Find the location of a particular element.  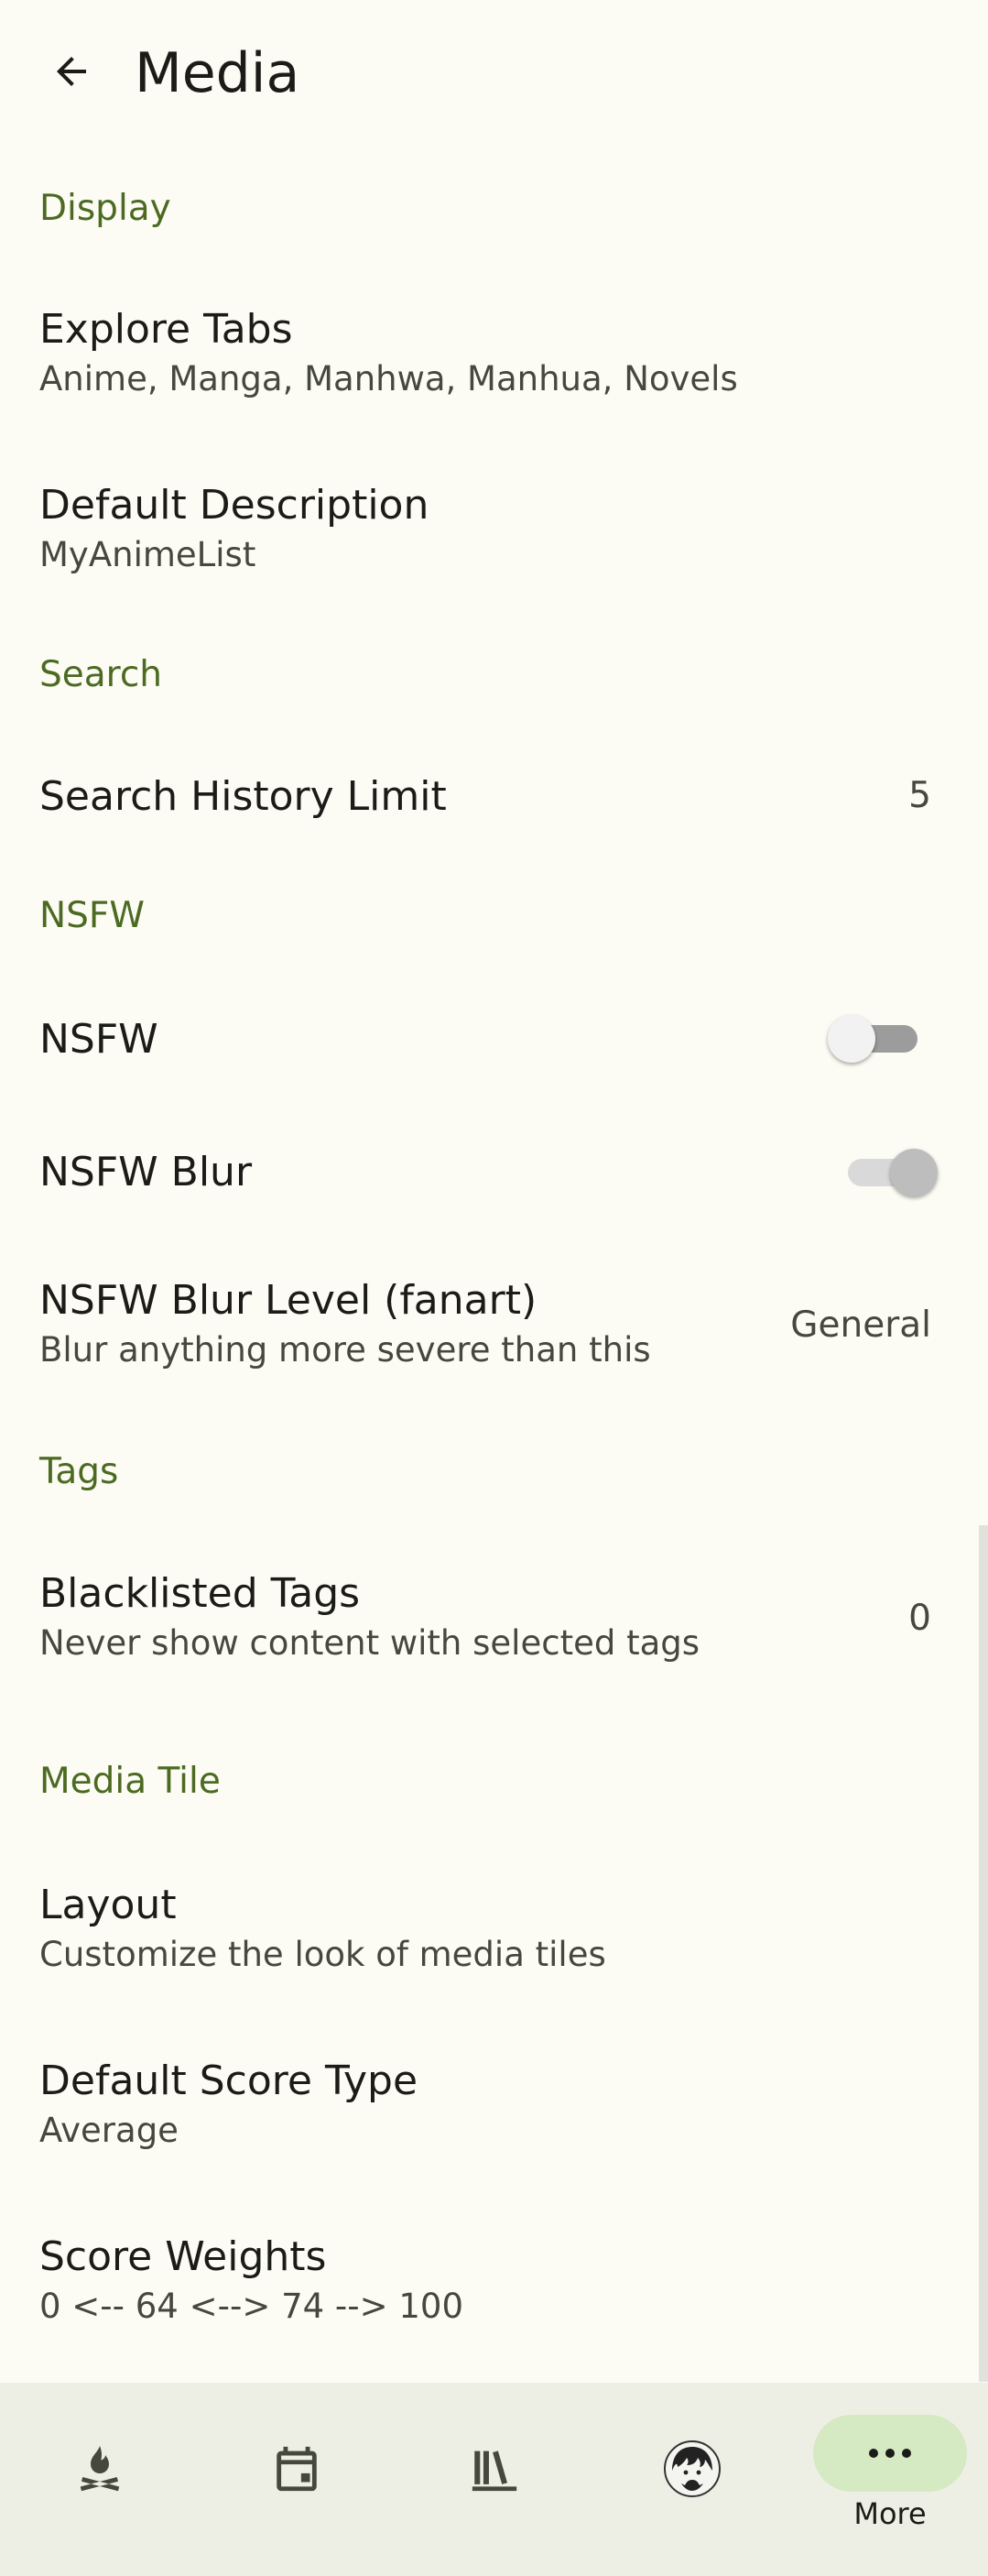

library-icon is located at coordinates (494, 2471).